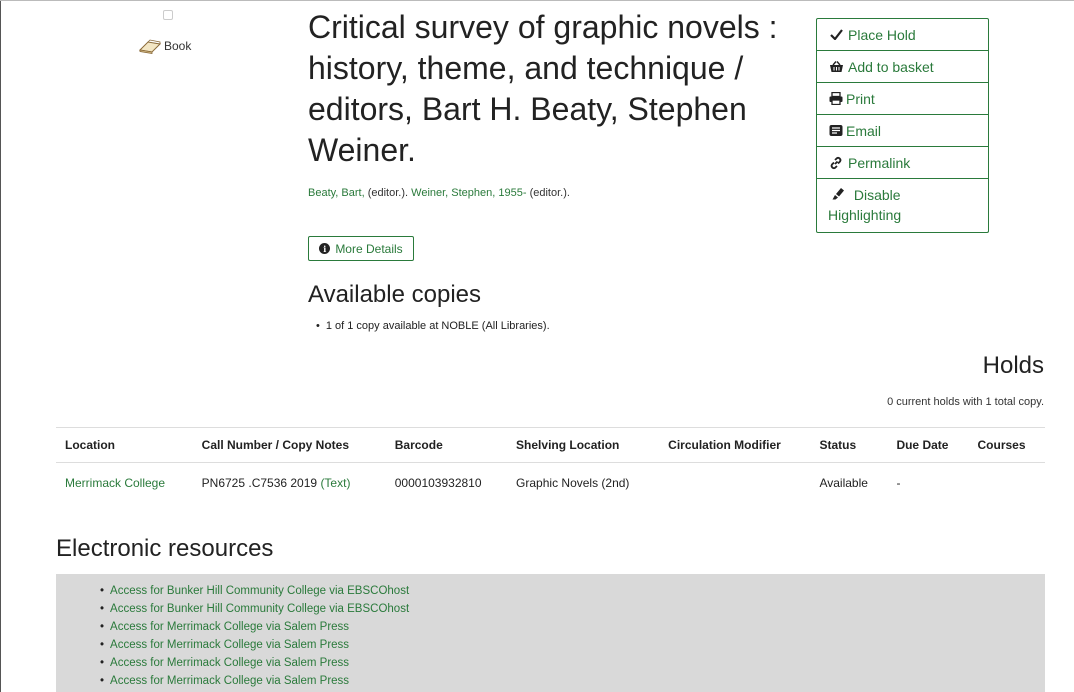 This screenshot has height=692, width=1074. Describe the element at coordinates (165, 548) in the screenshot. I see `electronic-resources-heading: Electronic resources` at that location.